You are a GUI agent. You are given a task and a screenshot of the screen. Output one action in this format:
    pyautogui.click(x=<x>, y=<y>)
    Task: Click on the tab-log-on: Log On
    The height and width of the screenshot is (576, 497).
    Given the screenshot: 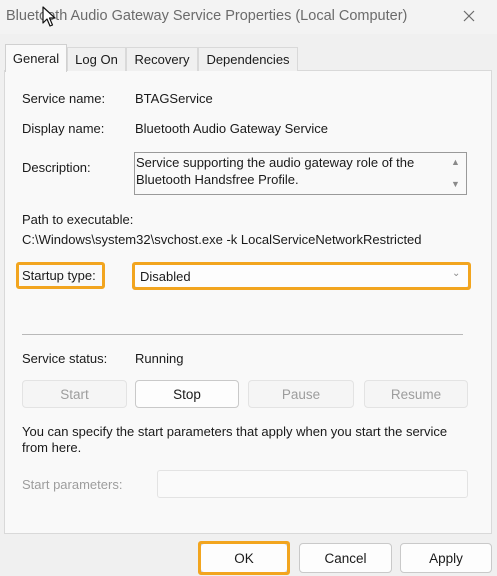 What is the action you would take?
    pyautogui.click(x=96, y=59)
    